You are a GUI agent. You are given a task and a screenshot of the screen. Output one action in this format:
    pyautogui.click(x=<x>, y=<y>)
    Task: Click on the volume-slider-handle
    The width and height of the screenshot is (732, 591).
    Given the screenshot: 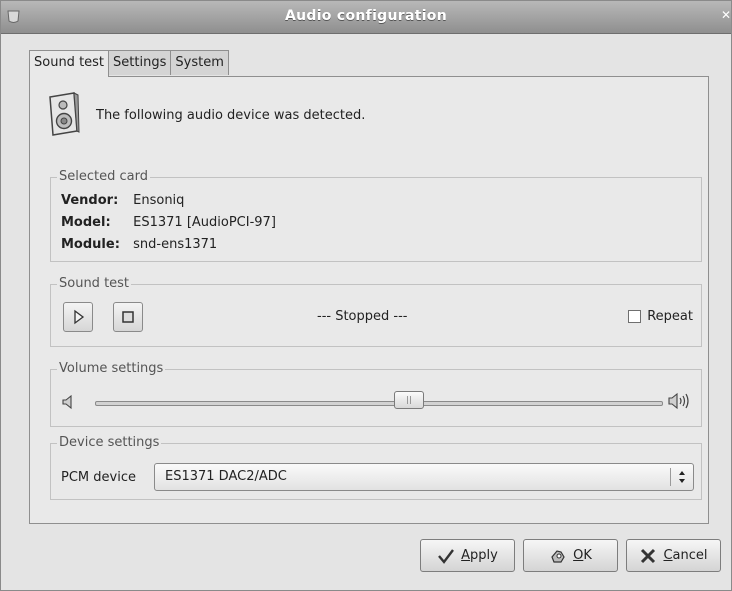 What is the action you would take?
    pyautogui.click(x=409, y=400)
    